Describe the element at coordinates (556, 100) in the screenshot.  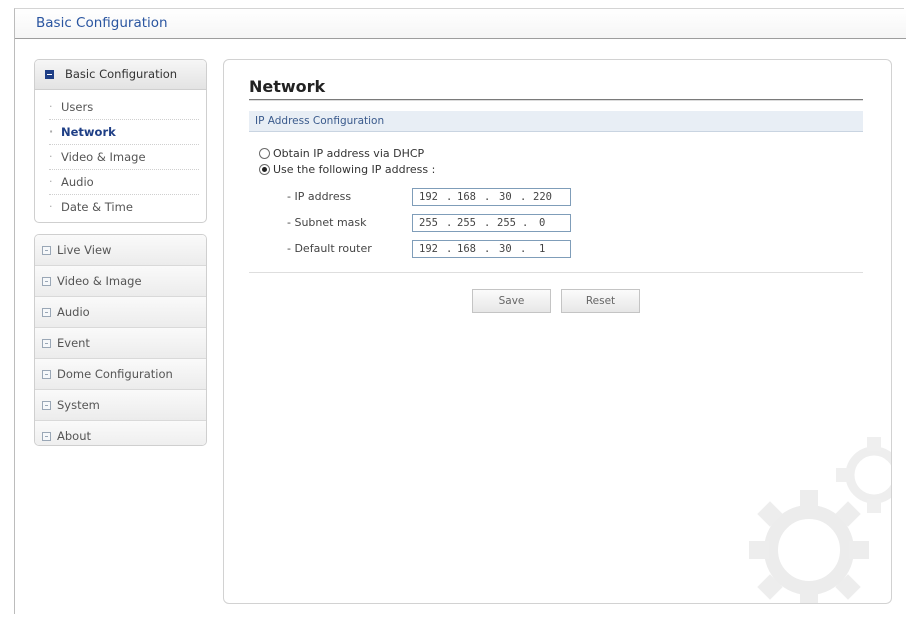
I see `title-divider` at that location.